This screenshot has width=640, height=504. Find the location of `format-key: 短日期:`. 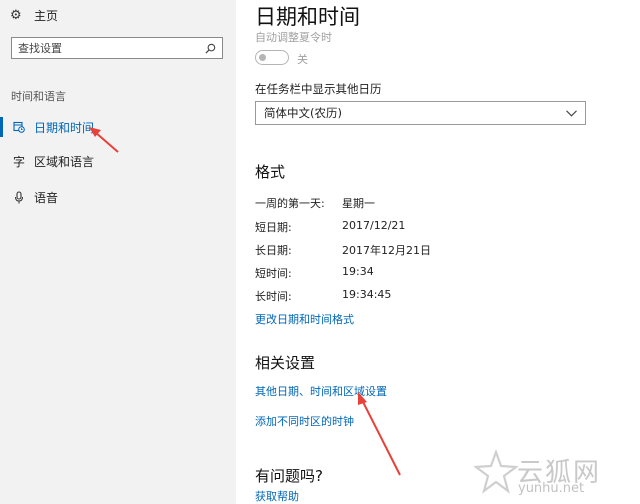

format-key: 短日期: is located at coordinates (273, 227).